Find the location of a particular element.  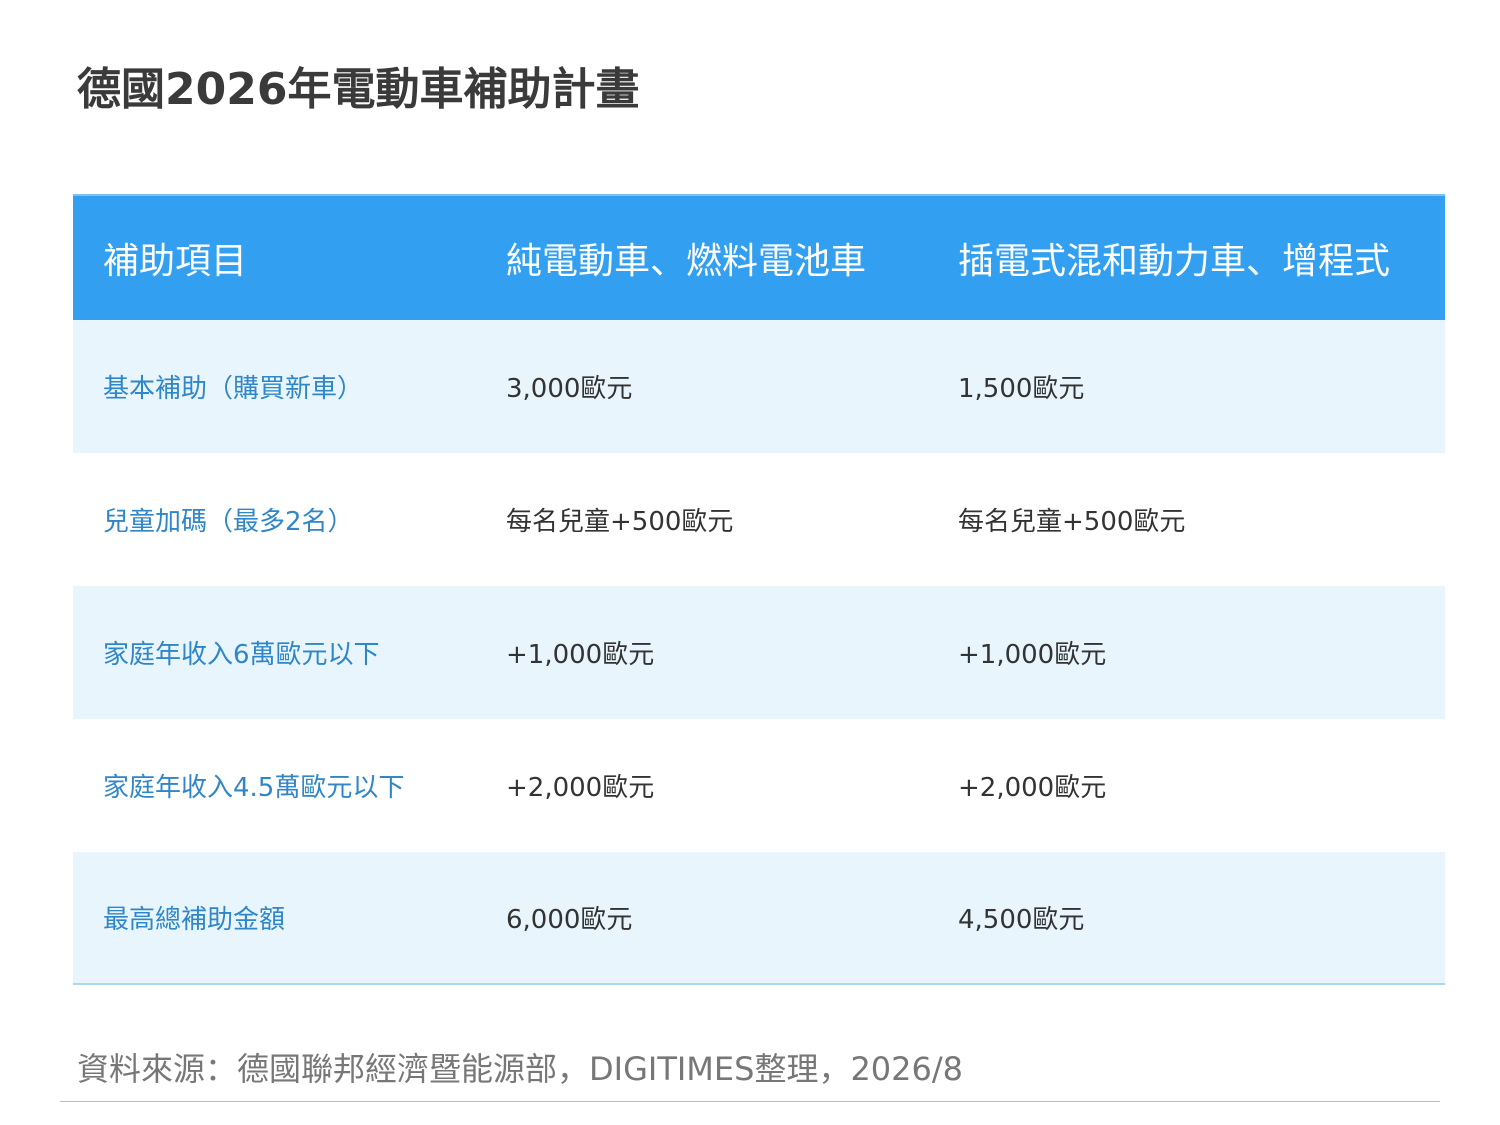

page-title: 德國2026年電動車補助計畫 is located at coordinates (358, 89).